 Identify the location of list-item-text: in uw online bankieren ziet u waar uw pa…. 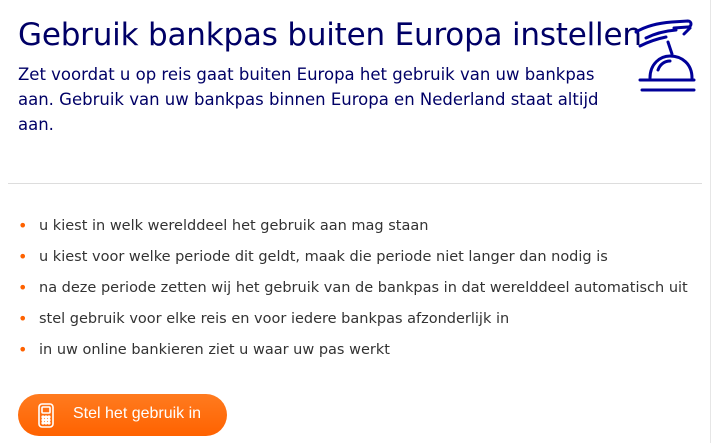
(214, 350).